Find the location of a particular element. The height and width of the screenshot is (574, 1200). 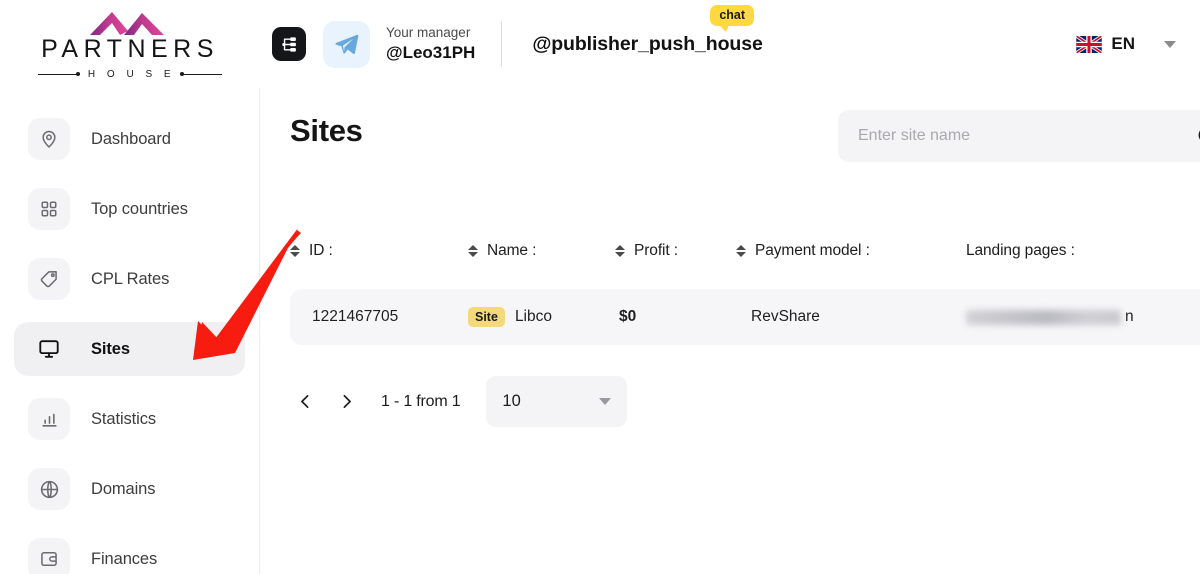

header-divider is located at coordinates (502, 44).